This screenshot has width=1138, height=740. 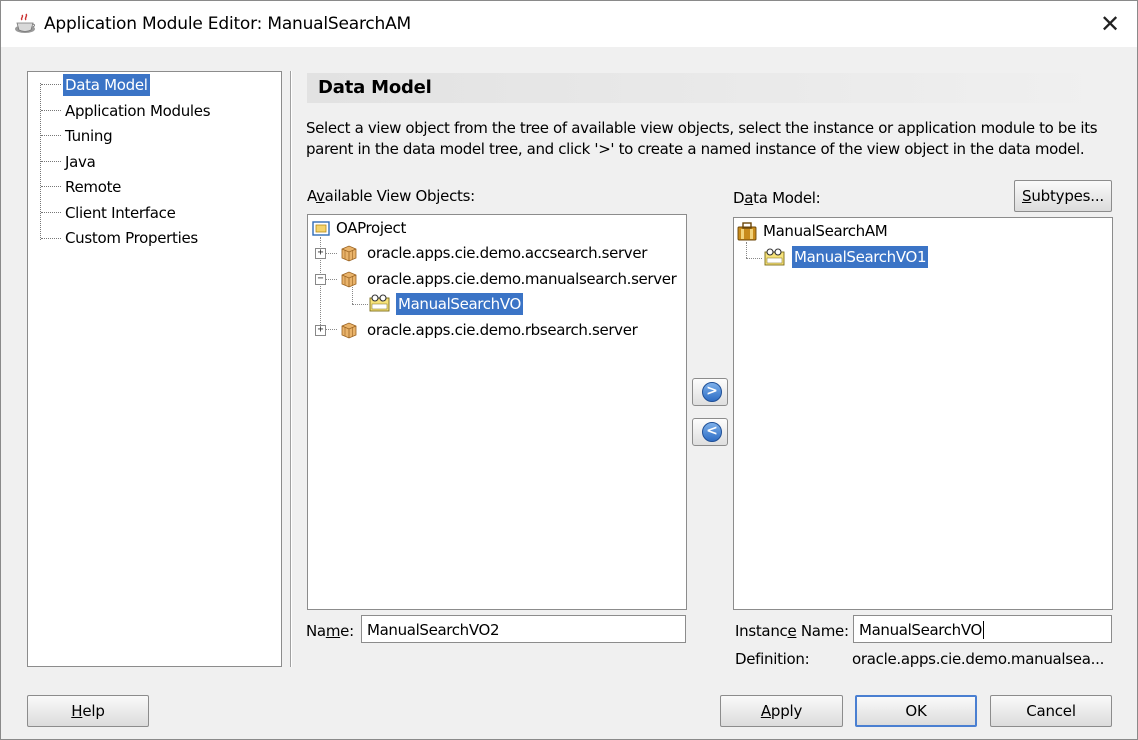 I want to click on application-module-icon, so click(x=747, y=231).